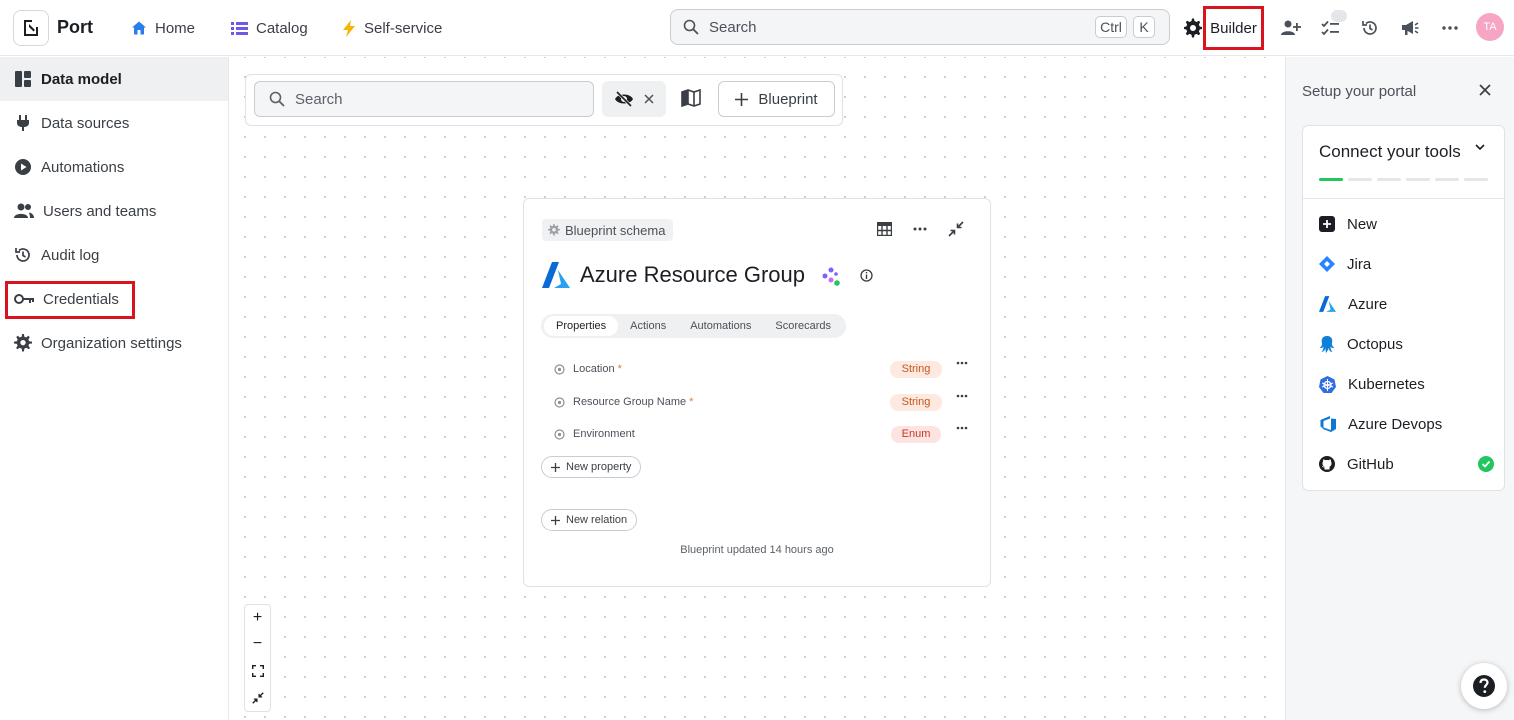  What do you see at coordinates (114, 123) in the screenshot?
I see `sidebar-item-data-sources: Data sources` at bounding box center [114, 123].